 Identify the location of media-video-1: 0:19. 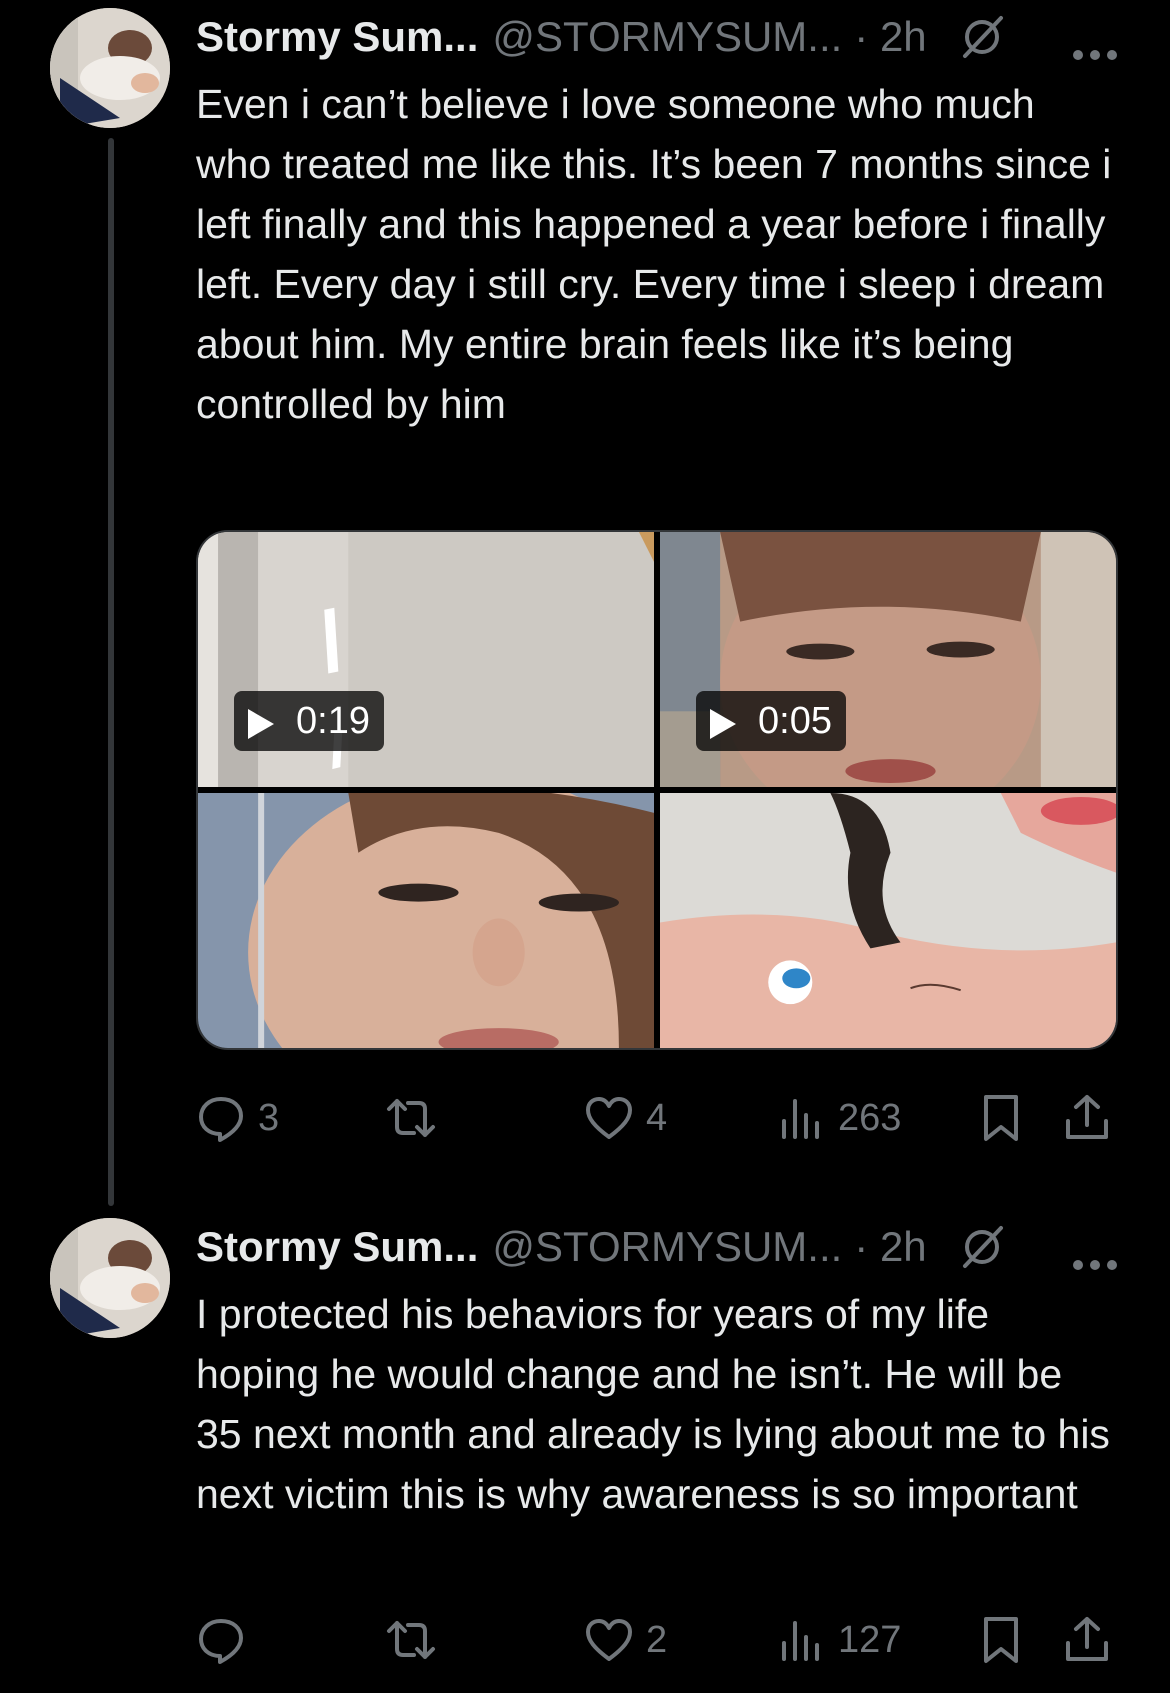
(426, 659).